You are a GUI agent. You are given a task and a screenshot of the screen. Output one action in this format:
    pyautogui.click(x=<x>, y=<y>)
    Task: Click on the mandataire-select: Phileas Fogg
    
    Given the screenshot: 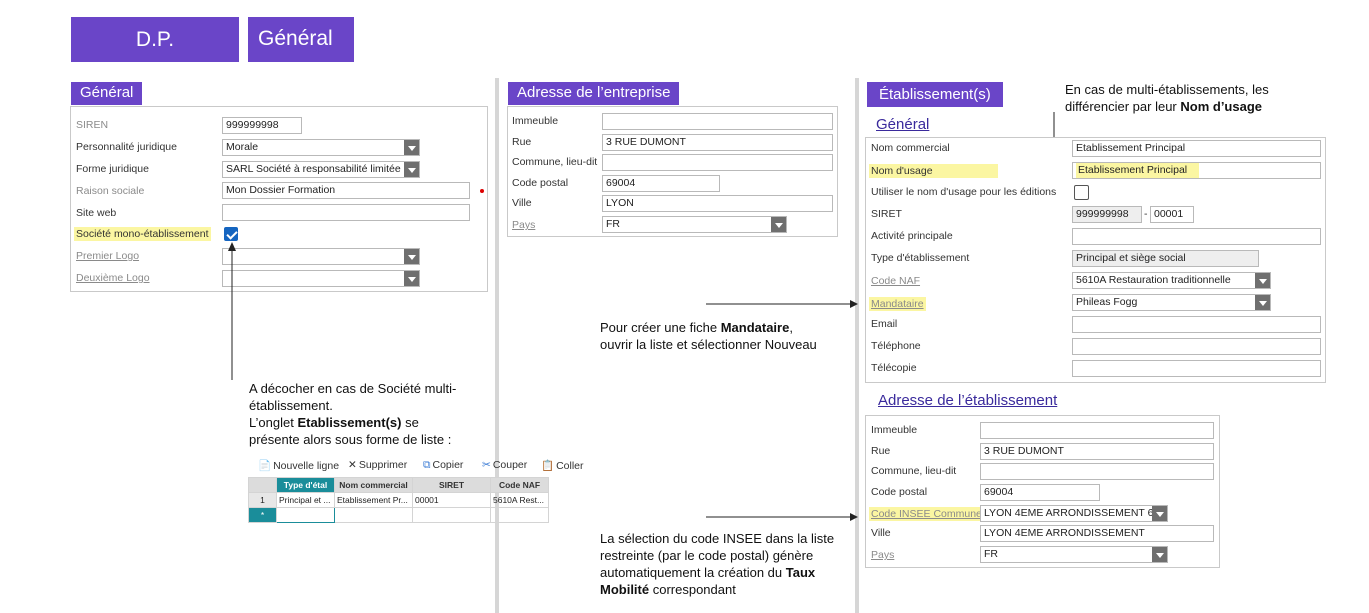 What is the action you would take?
    pyautogui.click(x=1171, y=302)
    